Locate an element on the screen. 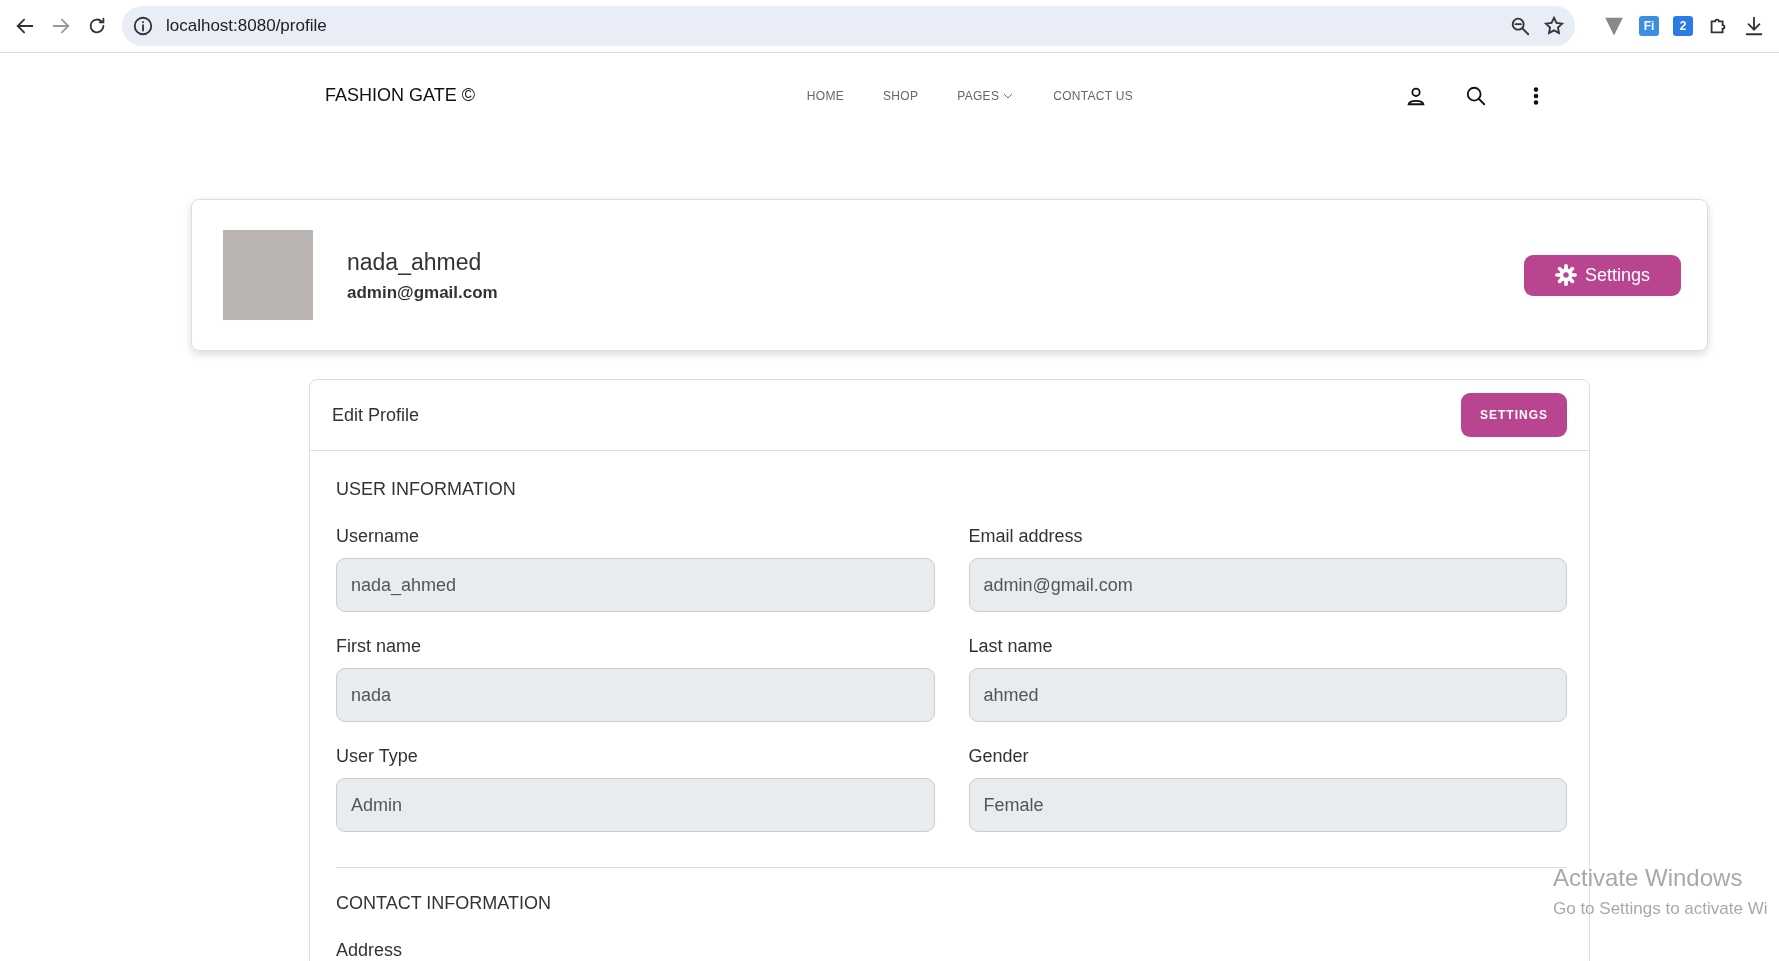  zoom-icon is located at coordinates (1520, 26).